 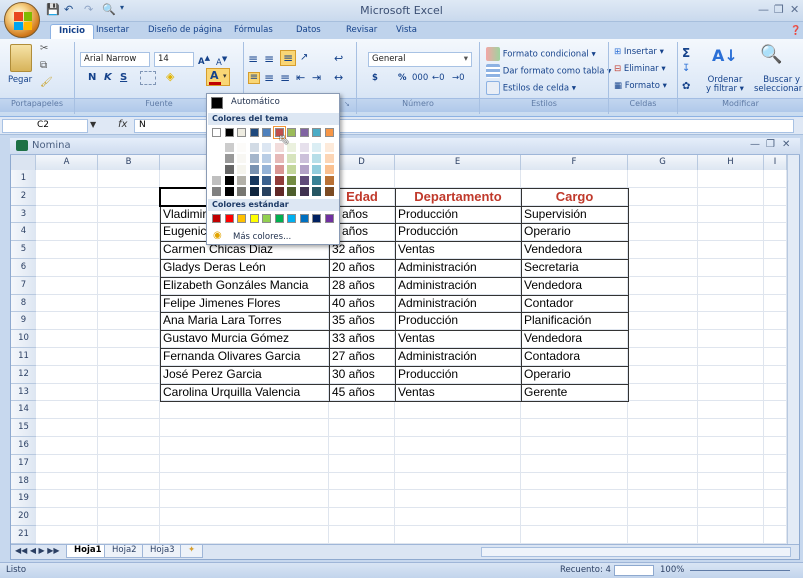 I want to click on insert-function-icon: fx, so click(x=122, y=124).